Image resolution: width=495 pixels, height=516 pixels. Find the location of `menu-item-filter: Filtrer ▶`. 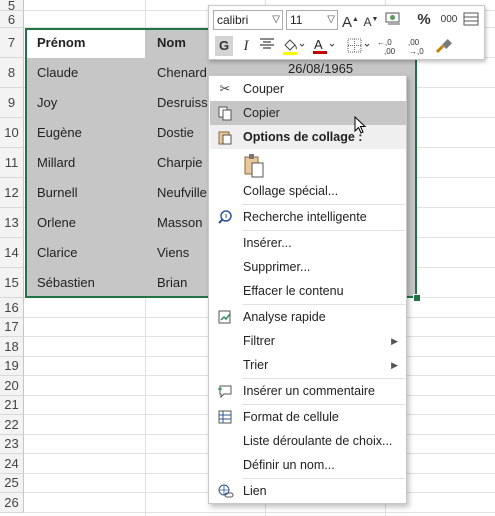

menu-item-filter: Filtrer ▶ is located at coordinates (308, 341).